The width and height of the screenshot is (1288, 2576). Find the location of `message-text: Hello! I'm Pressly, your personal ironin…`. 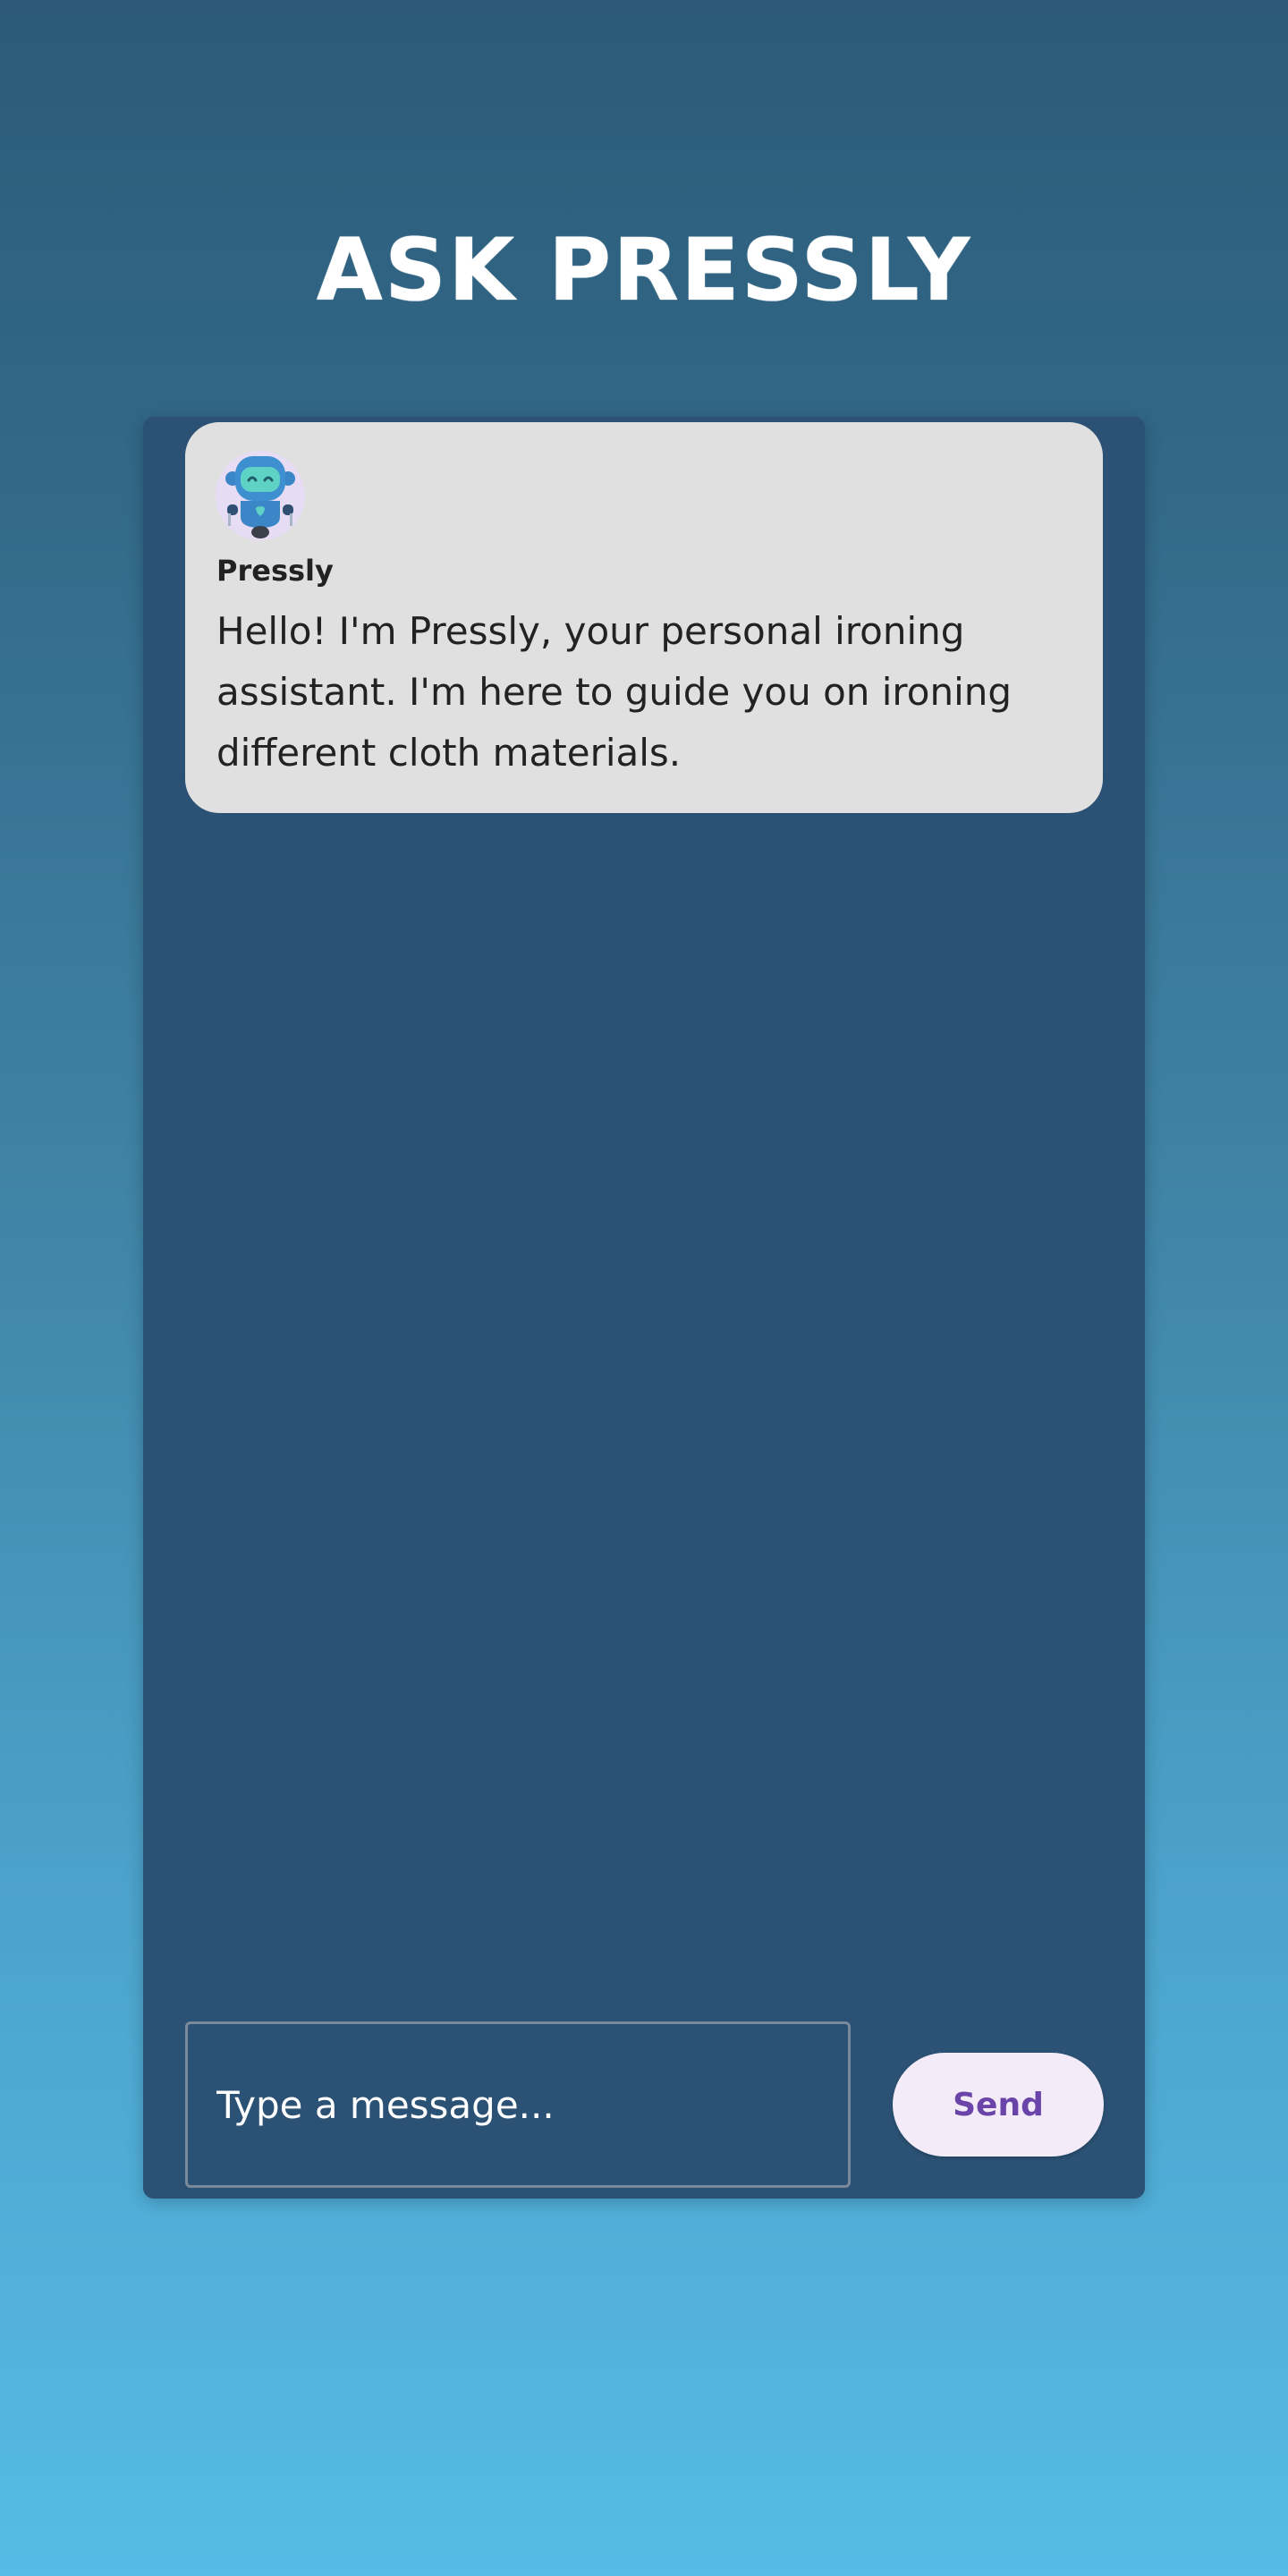

message-text: Hello! I'm Pressly, your personal ironin… is located at coordinates (614, 692).